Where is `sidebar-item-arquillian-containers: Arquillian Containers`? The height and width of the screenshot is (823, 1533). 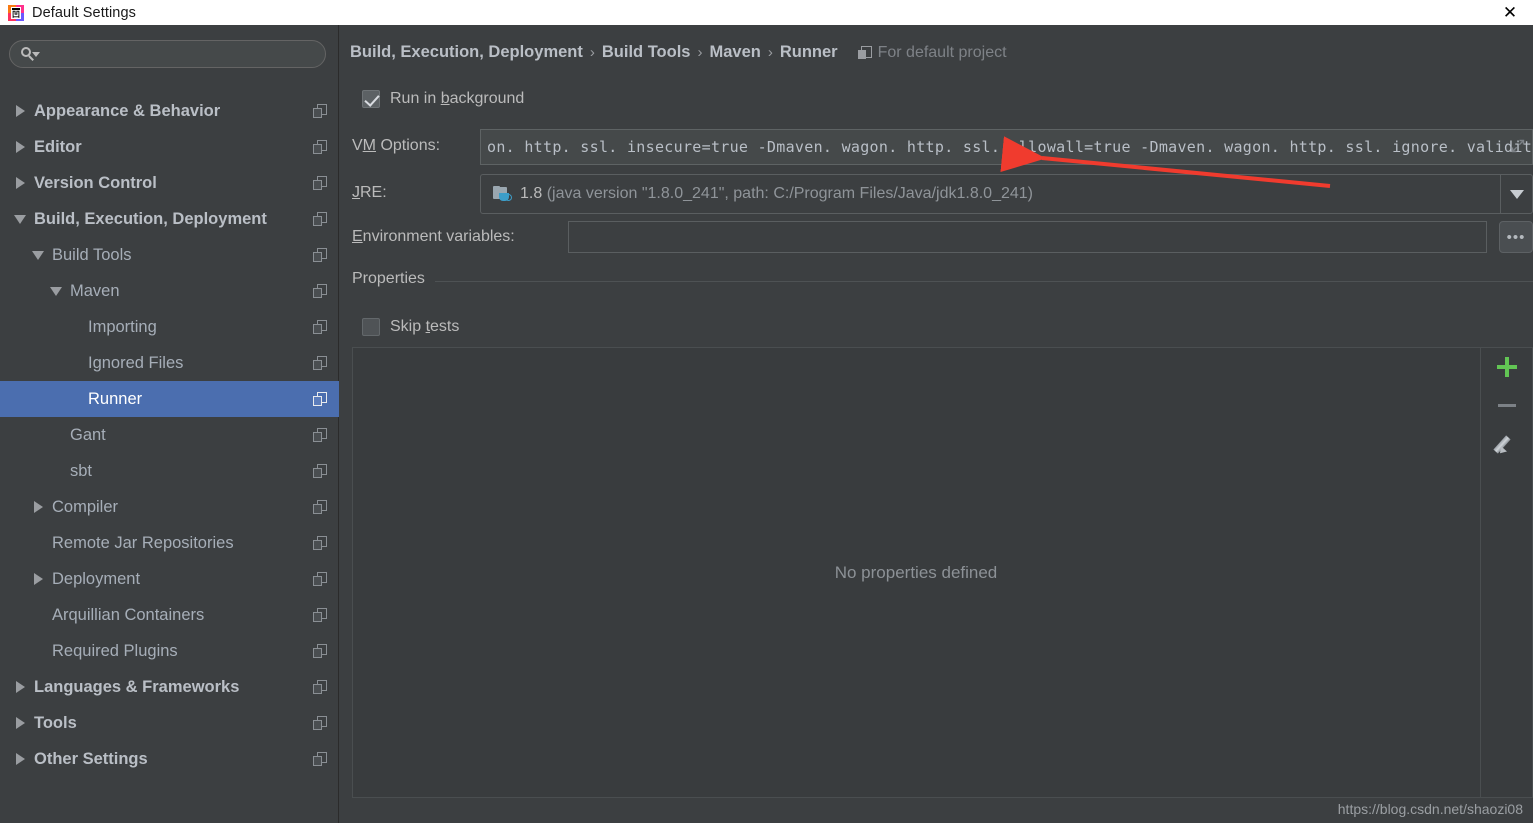
sidebar-item-arquillian-containers: Arquillian Containers is located at coordinates (169, 615).